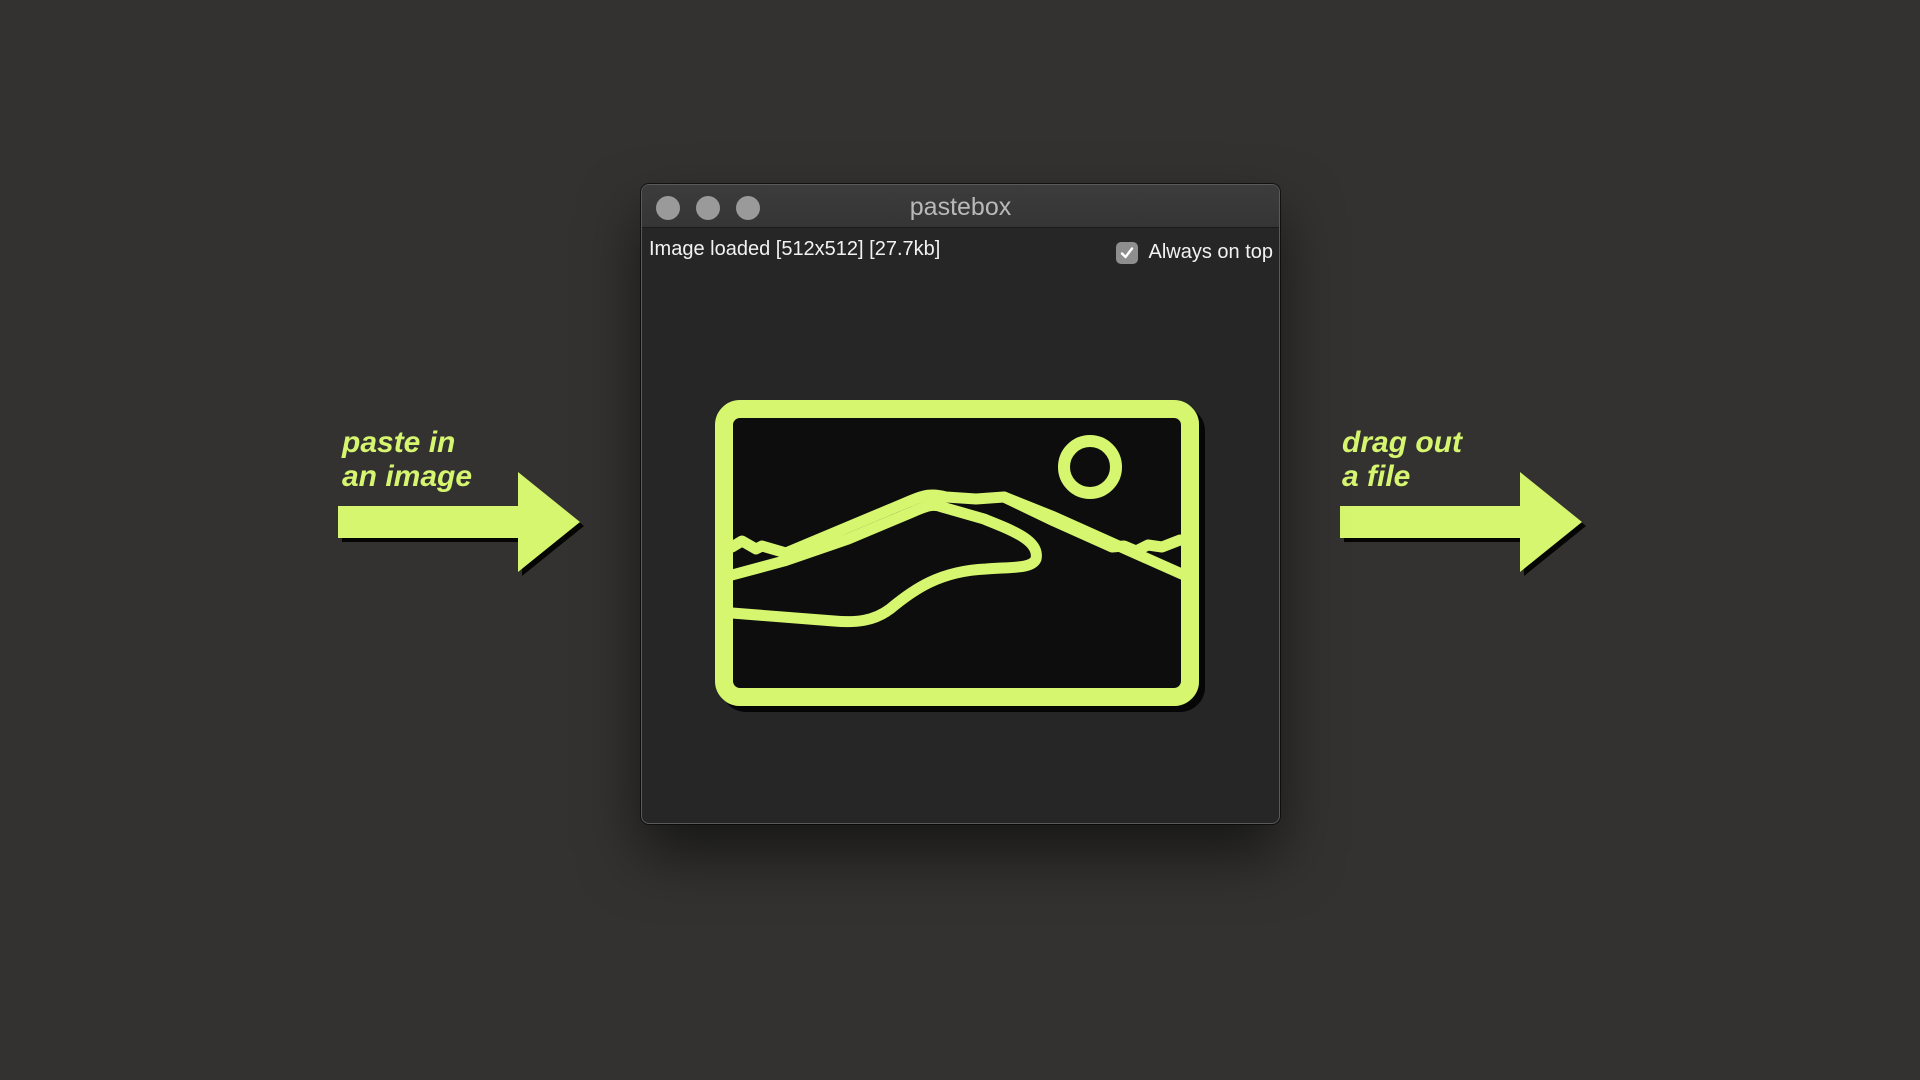 This screenshot has width=1920, height=1080. I want to click on window-title: pastebox, so click(960, 207).